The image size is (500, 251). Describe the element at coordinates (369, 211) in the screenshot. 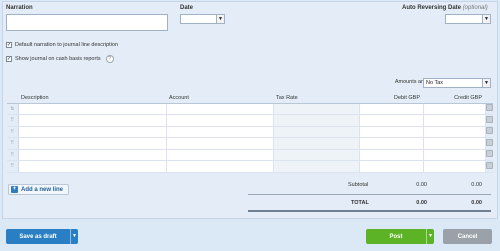

I see `total-divider` at that location.